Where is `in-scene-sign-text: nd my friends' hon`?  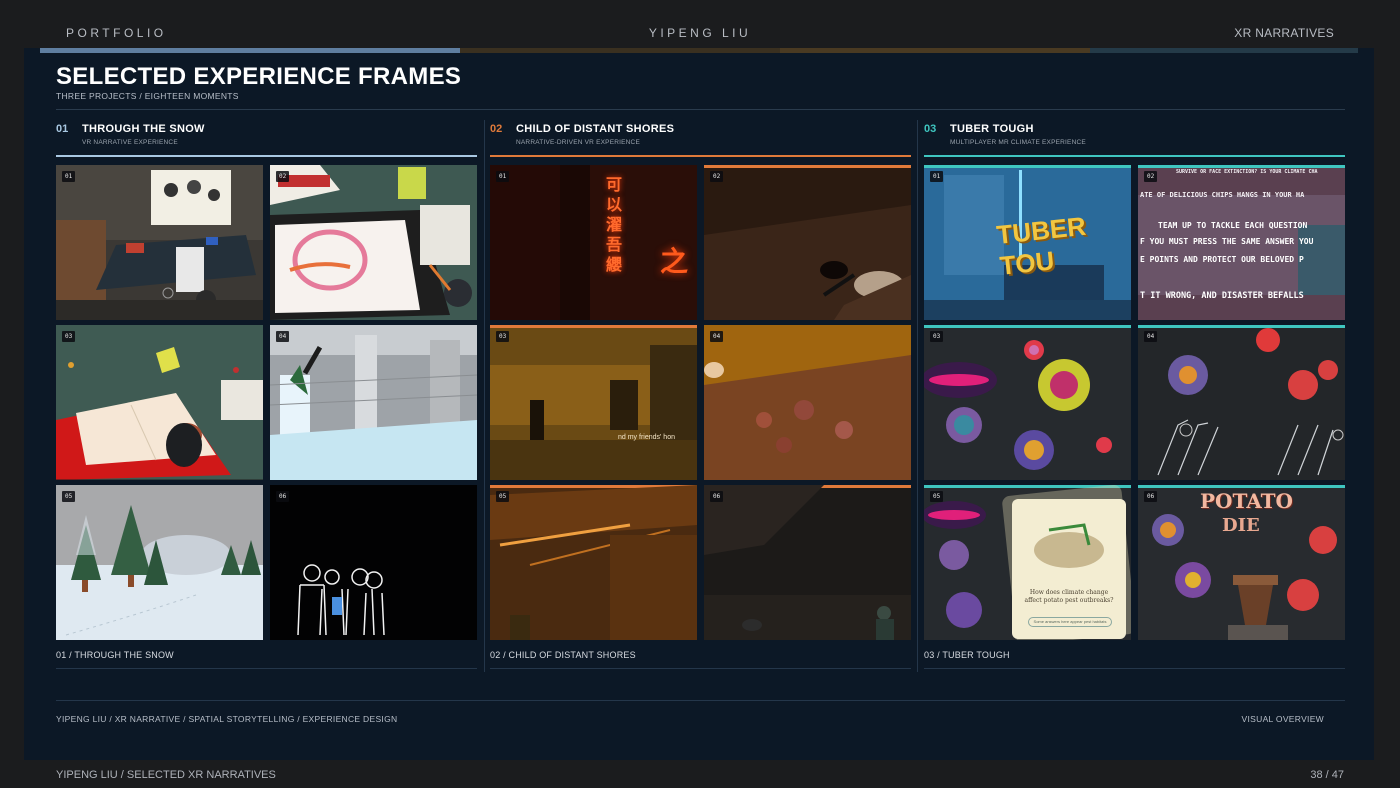 in-scene-sign-text: nd my friends' hon is located at coordinates (646, 437).